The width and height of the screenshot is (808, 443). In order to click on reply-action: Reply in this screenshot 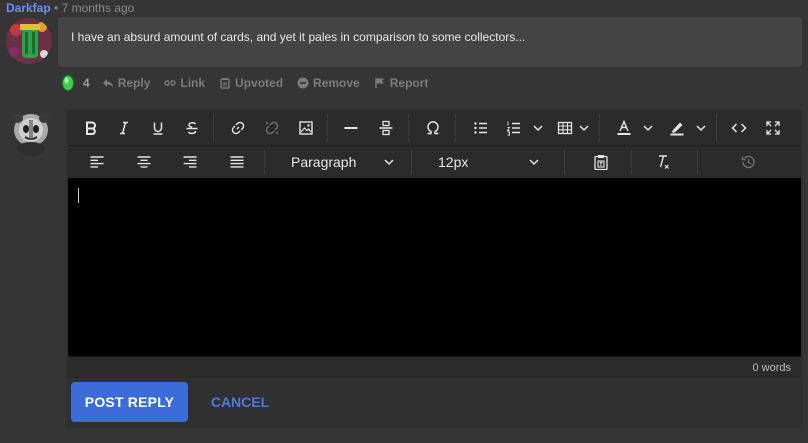, I will do `click(126, 83)`.